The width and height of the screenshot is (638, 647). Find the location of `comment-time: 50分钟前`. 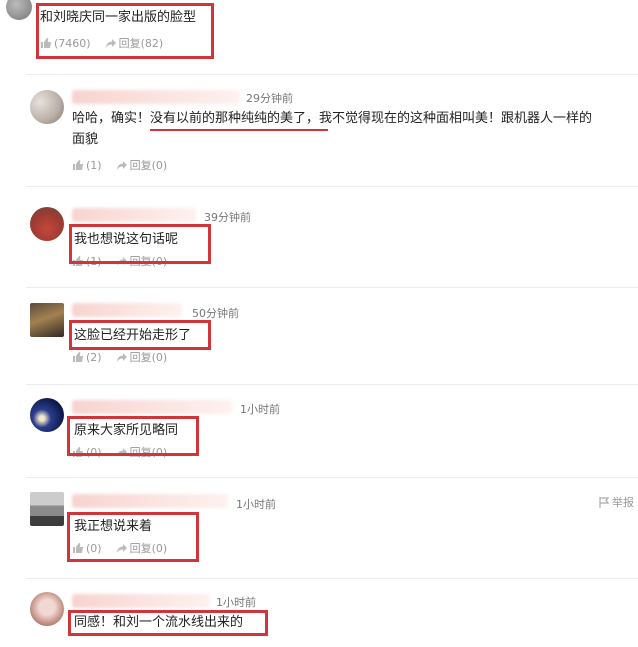

comment-time: 50分钟前 is located at coordinates (215, 313).